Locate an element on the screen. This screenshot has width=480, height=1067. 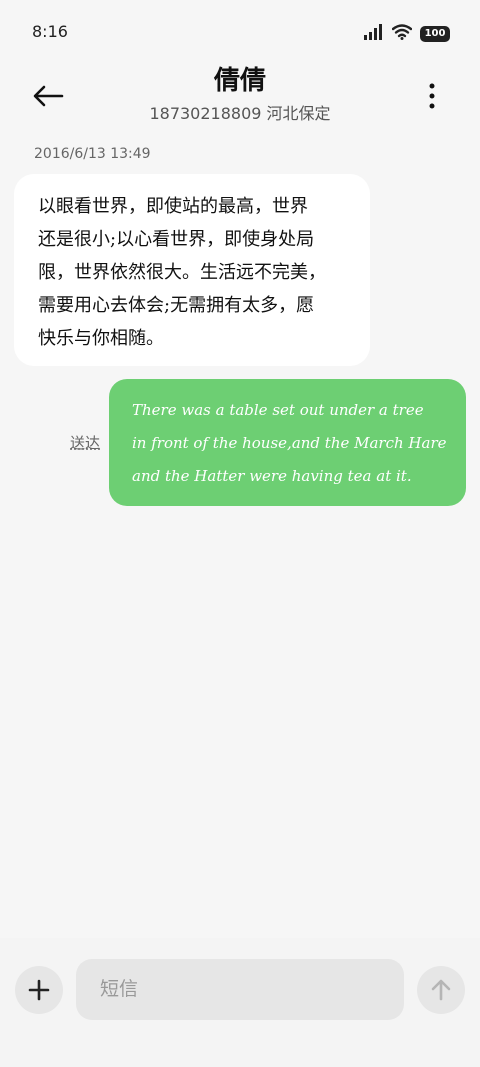
send-arrow-up-icon is located at coordinates (441, 990).